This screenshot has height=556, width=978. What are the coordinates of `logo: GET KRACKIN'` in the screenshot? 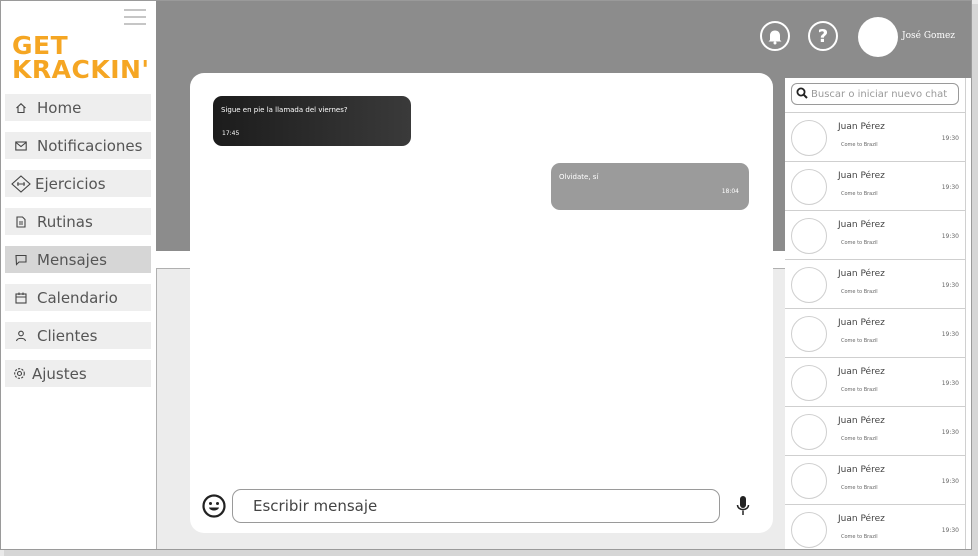 It's located at (81, 58).